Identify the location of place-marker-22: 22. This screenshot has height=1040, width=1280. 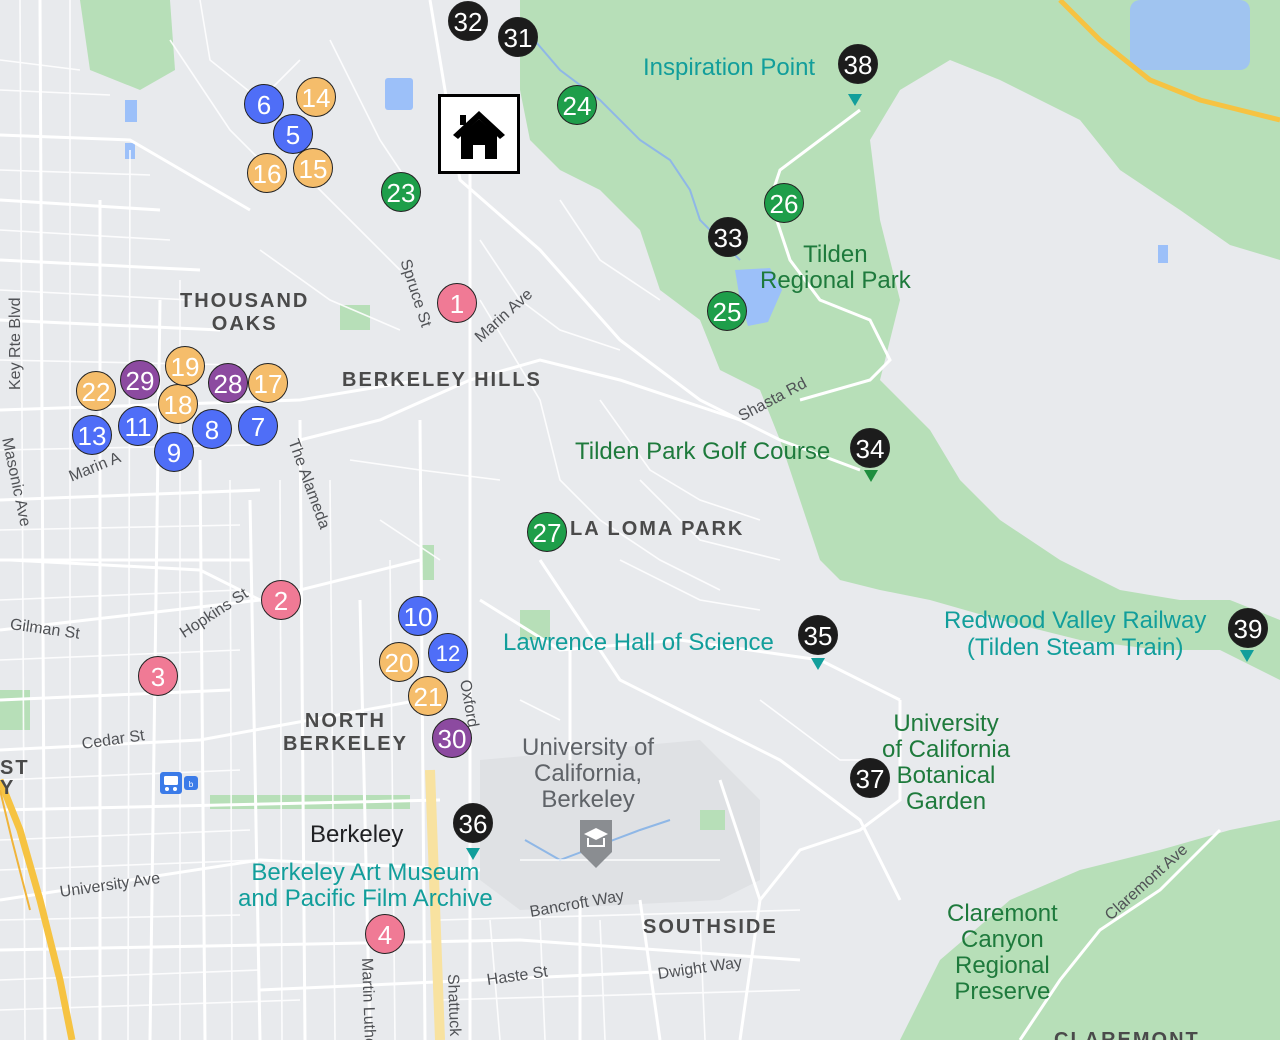
(96, 391).